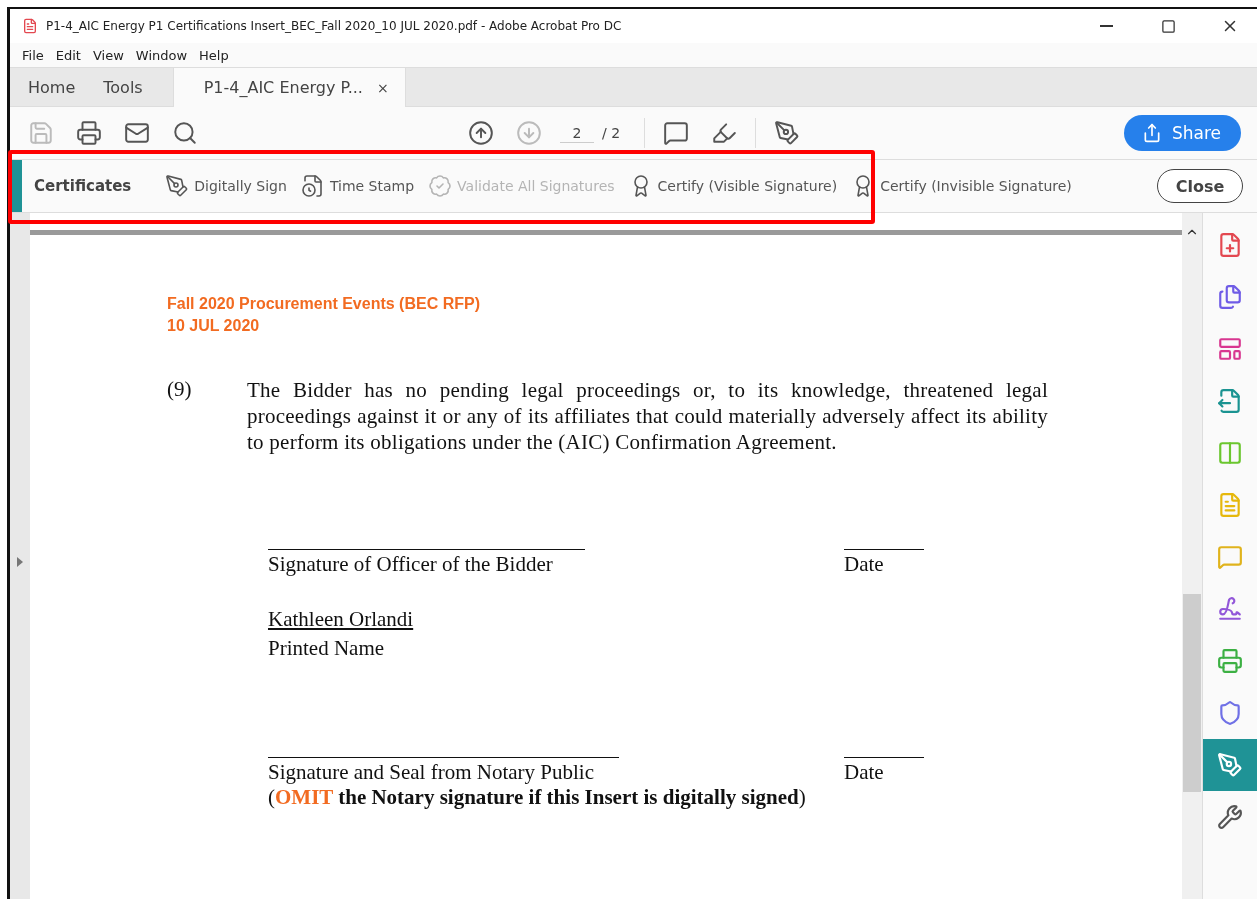  I want to click on menu-item: Window, so click(161, 55).